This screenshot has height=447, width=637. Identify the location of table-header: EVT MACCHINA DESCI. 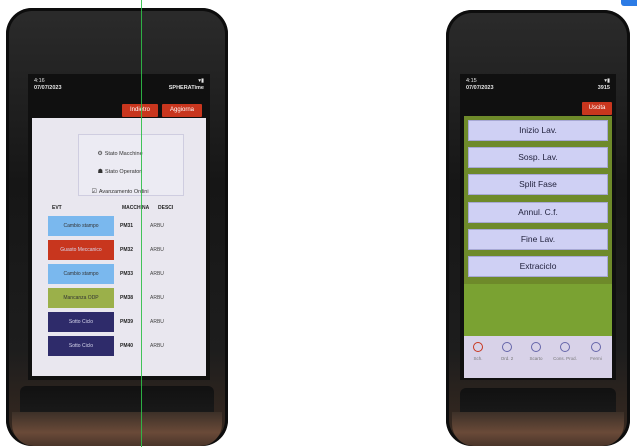
(123, 209).